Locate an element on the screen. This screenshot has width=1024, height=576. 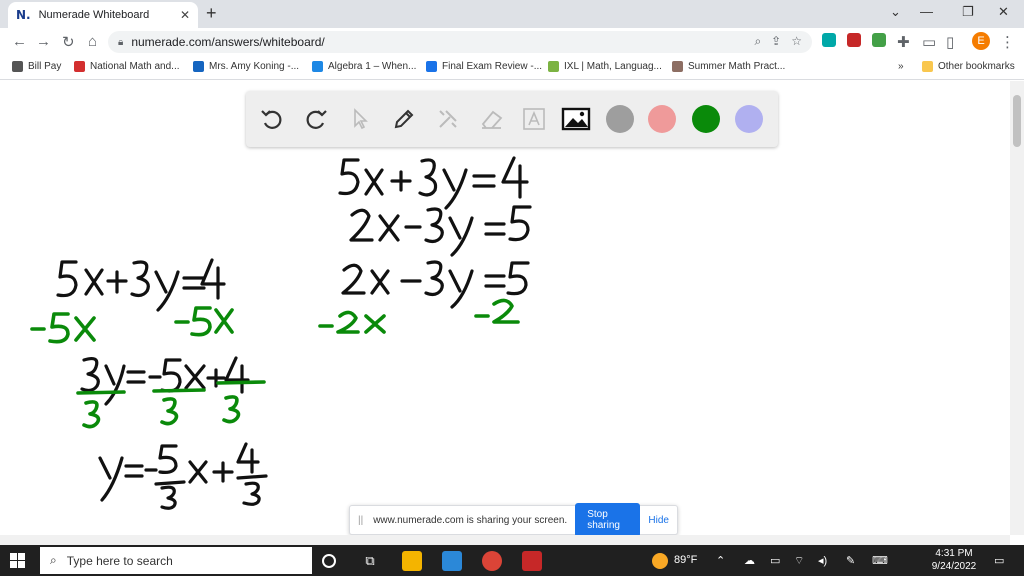
pdf-extension-icon is located at coordinates (854, 40).